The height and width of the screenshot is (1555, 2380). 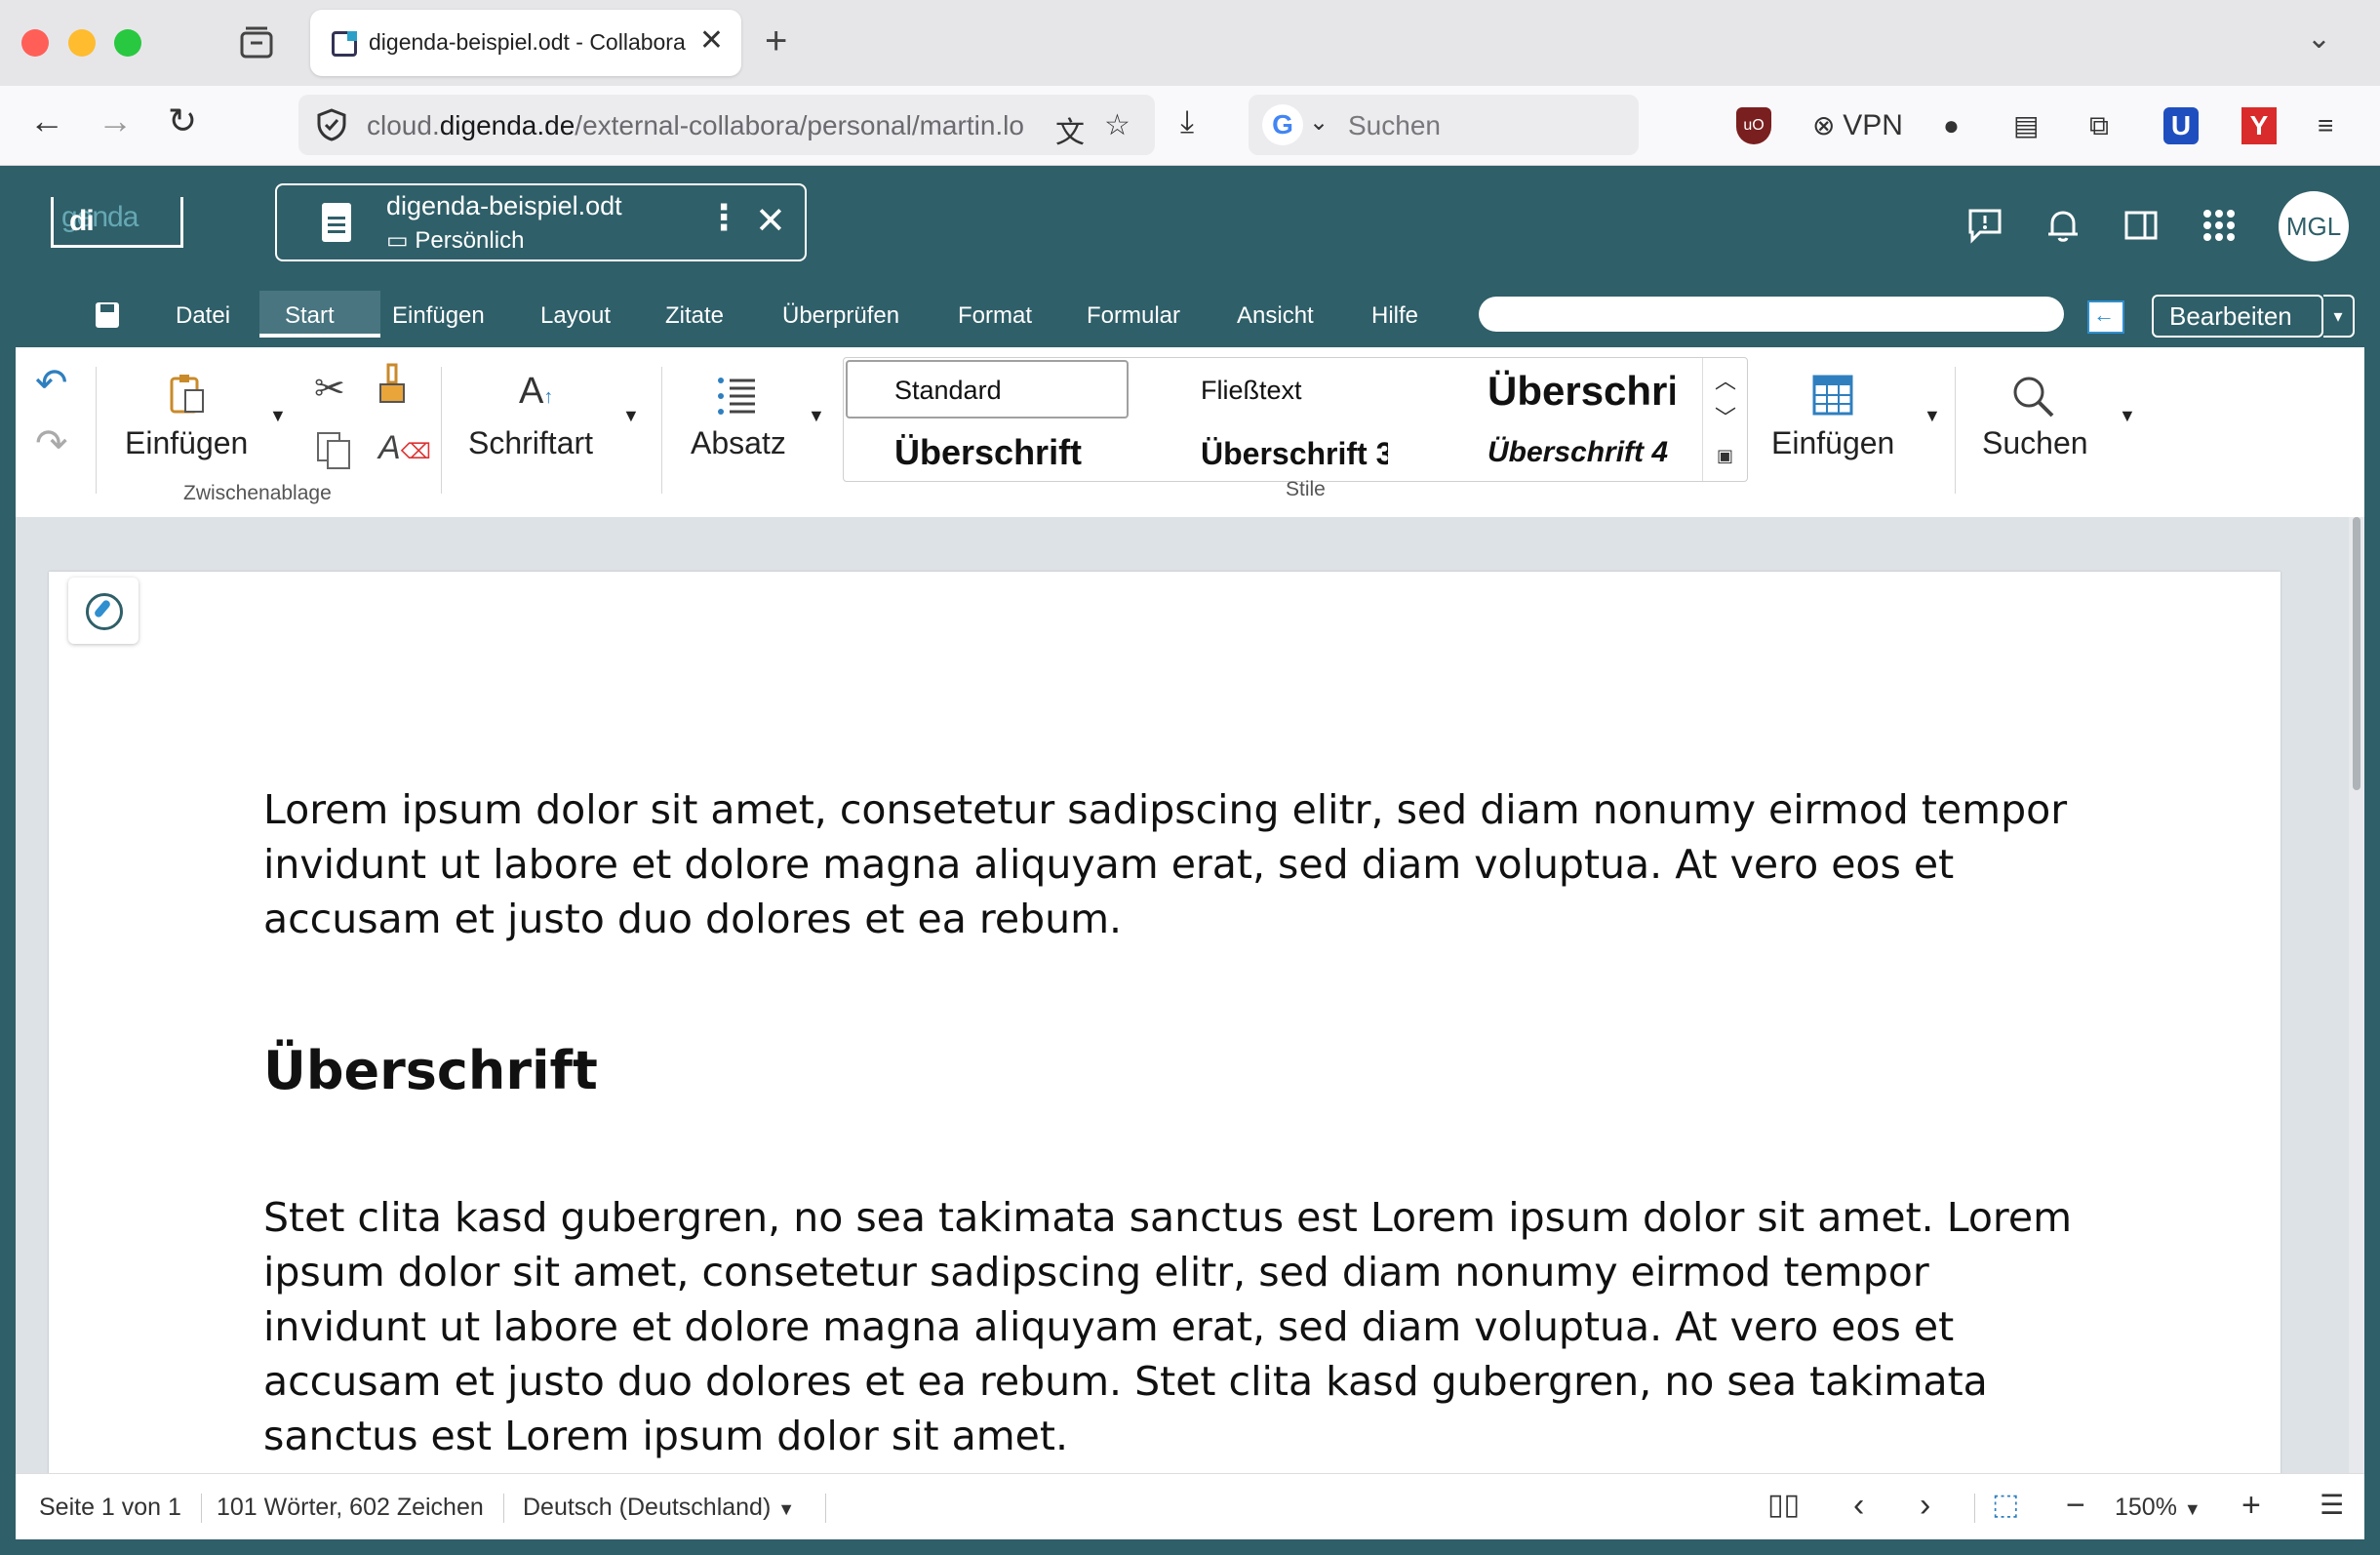 I want to click on download-icon: ⤓, so click(x=1187, y=121).